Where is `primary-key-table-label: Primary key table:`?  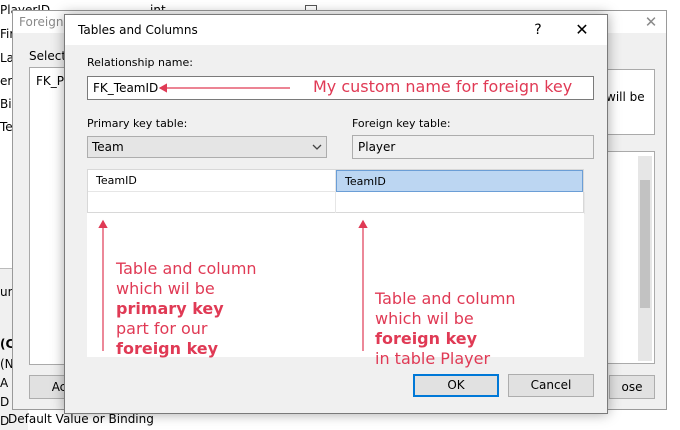 primary-key-table-label: Primary key table: is located at coordinates (137, 123).